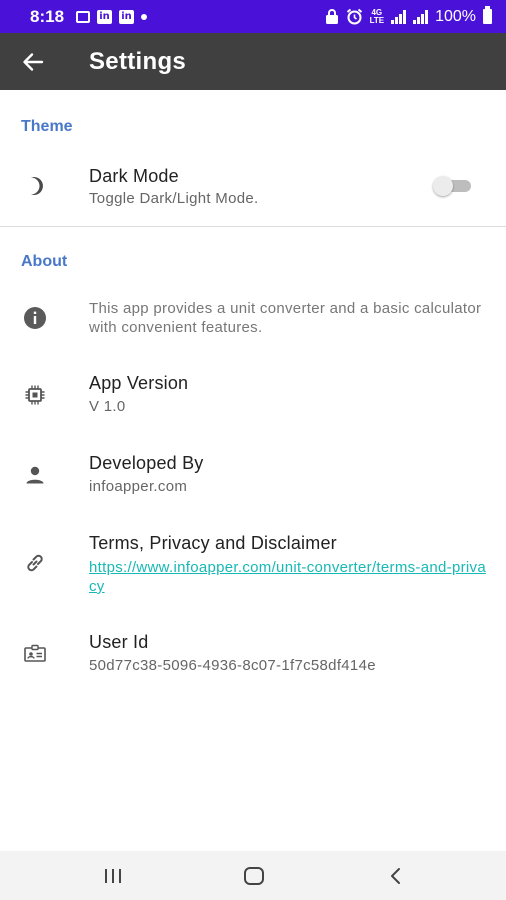  What do you see at coordinates (253, 477) in the screenshot?
I see `developer-row: Developed By infoapper.com` at bounding box center [253, 477].